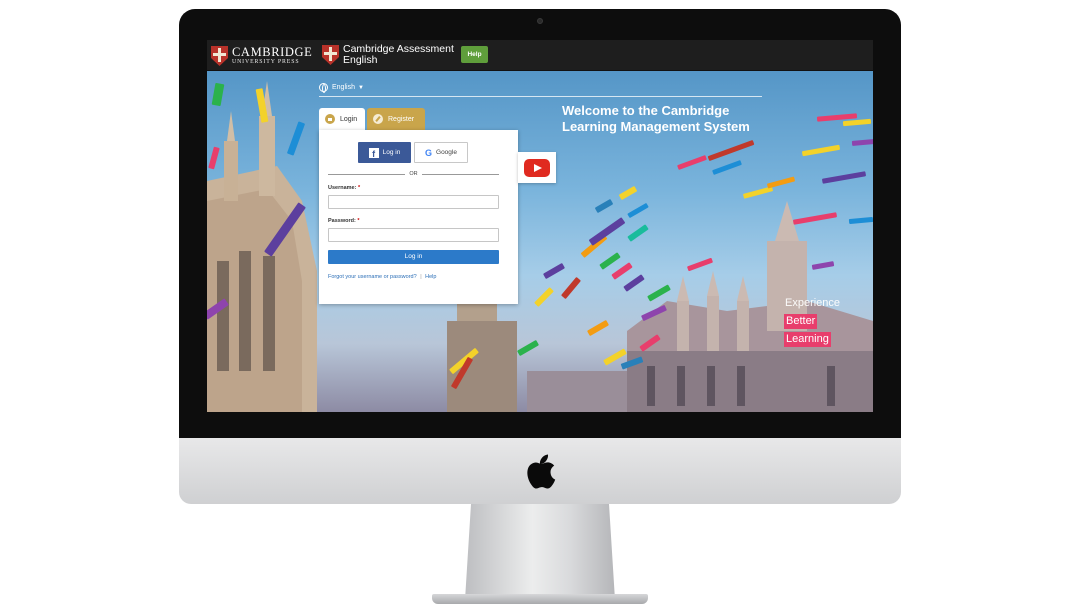 This screenshot has height=608, width=1080. What do you see at coordinates (323, 88) in the screenshot?
I see `globe-icon` at bounding box center [323, 88].